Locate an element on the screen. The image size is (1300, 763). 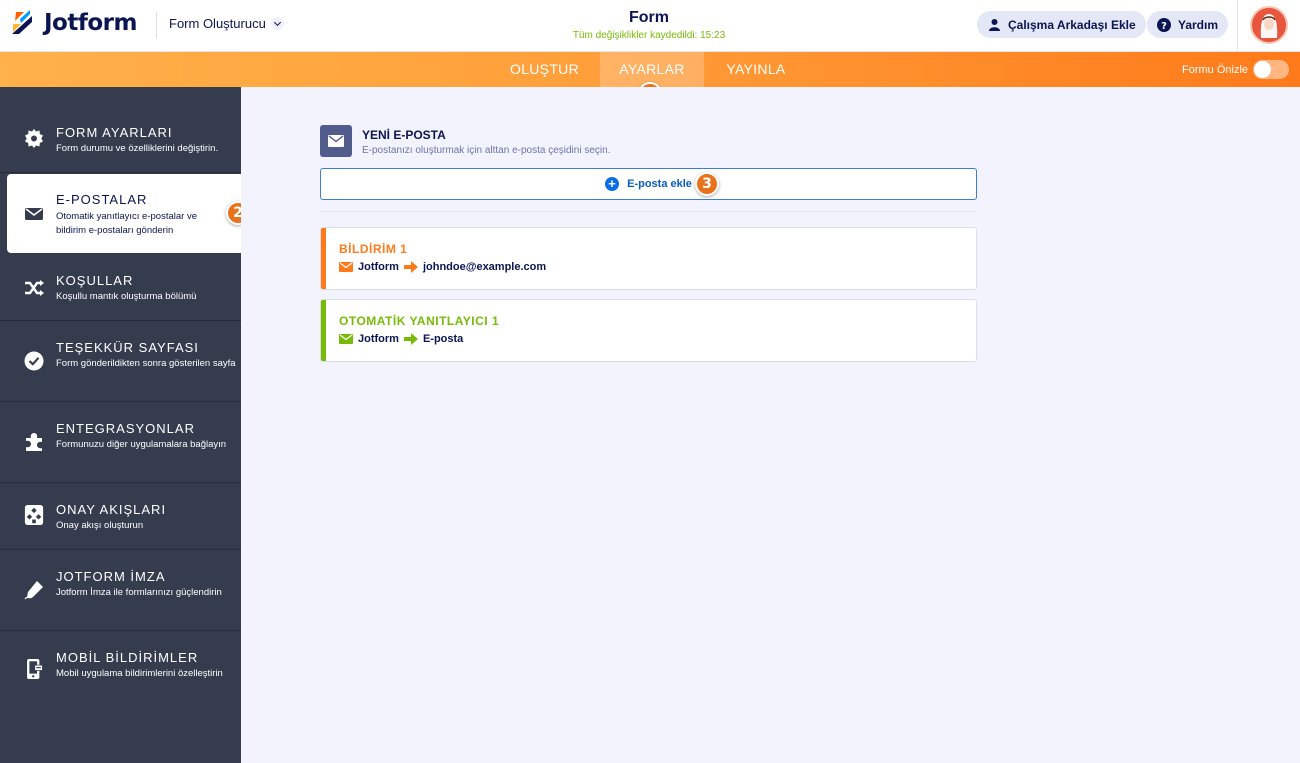
sidebar-item-desc: Formunuzu diğer uygulamalara bağlayın is located at coordinates (141, 444).